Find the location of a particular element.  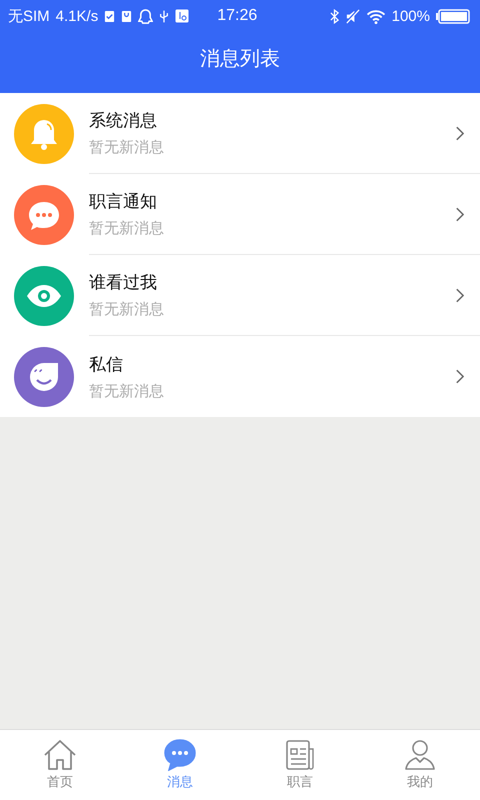

network-speed: 4.1K/s is located at coordinates (77, 16).